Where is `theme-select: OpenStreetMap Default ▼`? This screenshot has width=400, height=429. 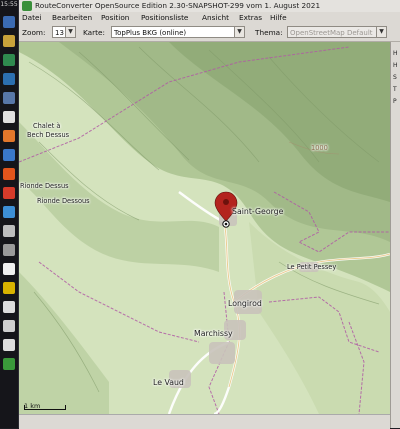 theme-select: OpenStreetMap Default ▼ is located at coordinates (337, 32).